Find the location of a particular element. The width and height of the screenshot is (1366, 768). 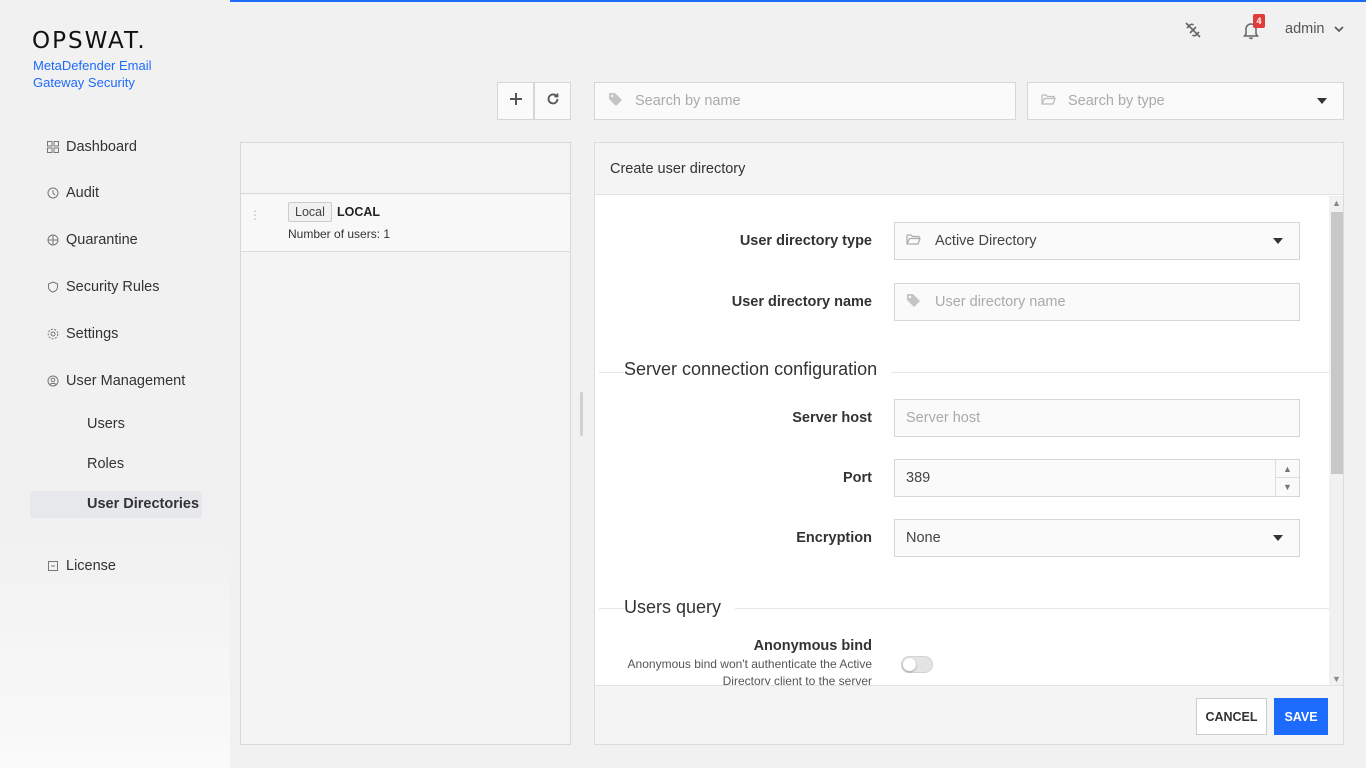

sidebar-item-label: Settings is located at coordinates (92, 334).